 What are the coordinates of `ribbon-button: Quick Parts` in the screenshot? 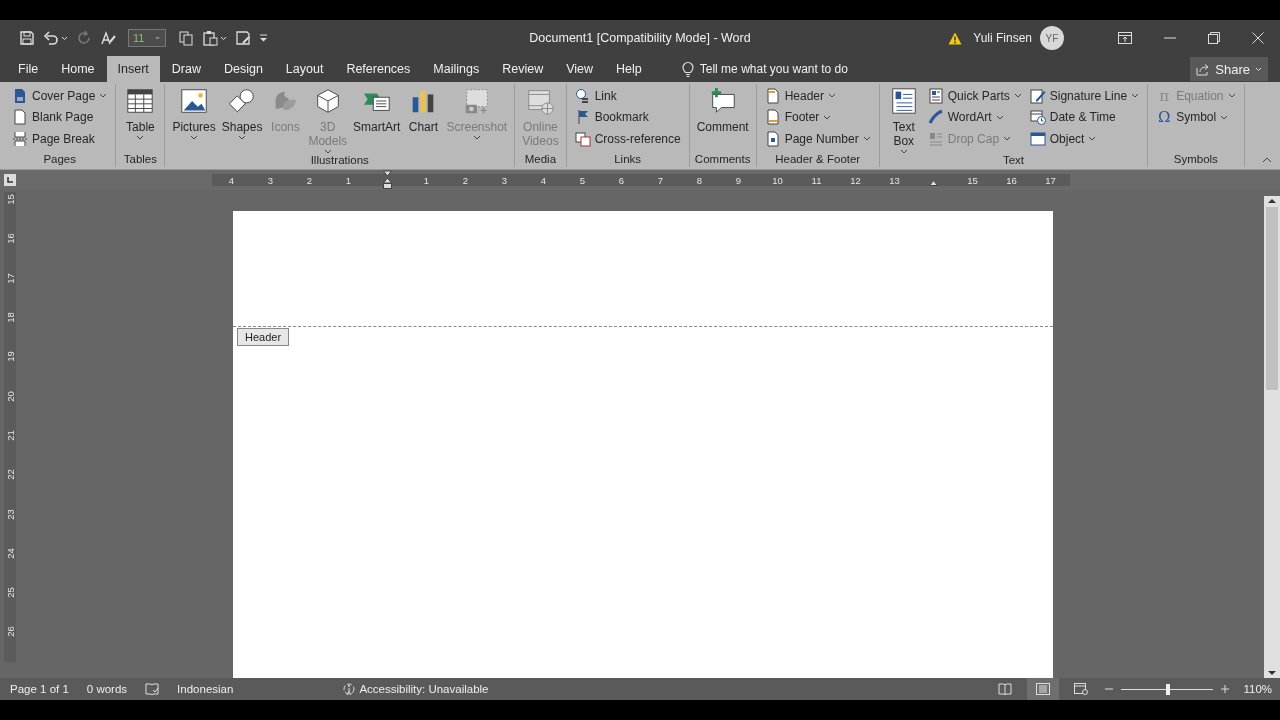 It's located at (974, 96).